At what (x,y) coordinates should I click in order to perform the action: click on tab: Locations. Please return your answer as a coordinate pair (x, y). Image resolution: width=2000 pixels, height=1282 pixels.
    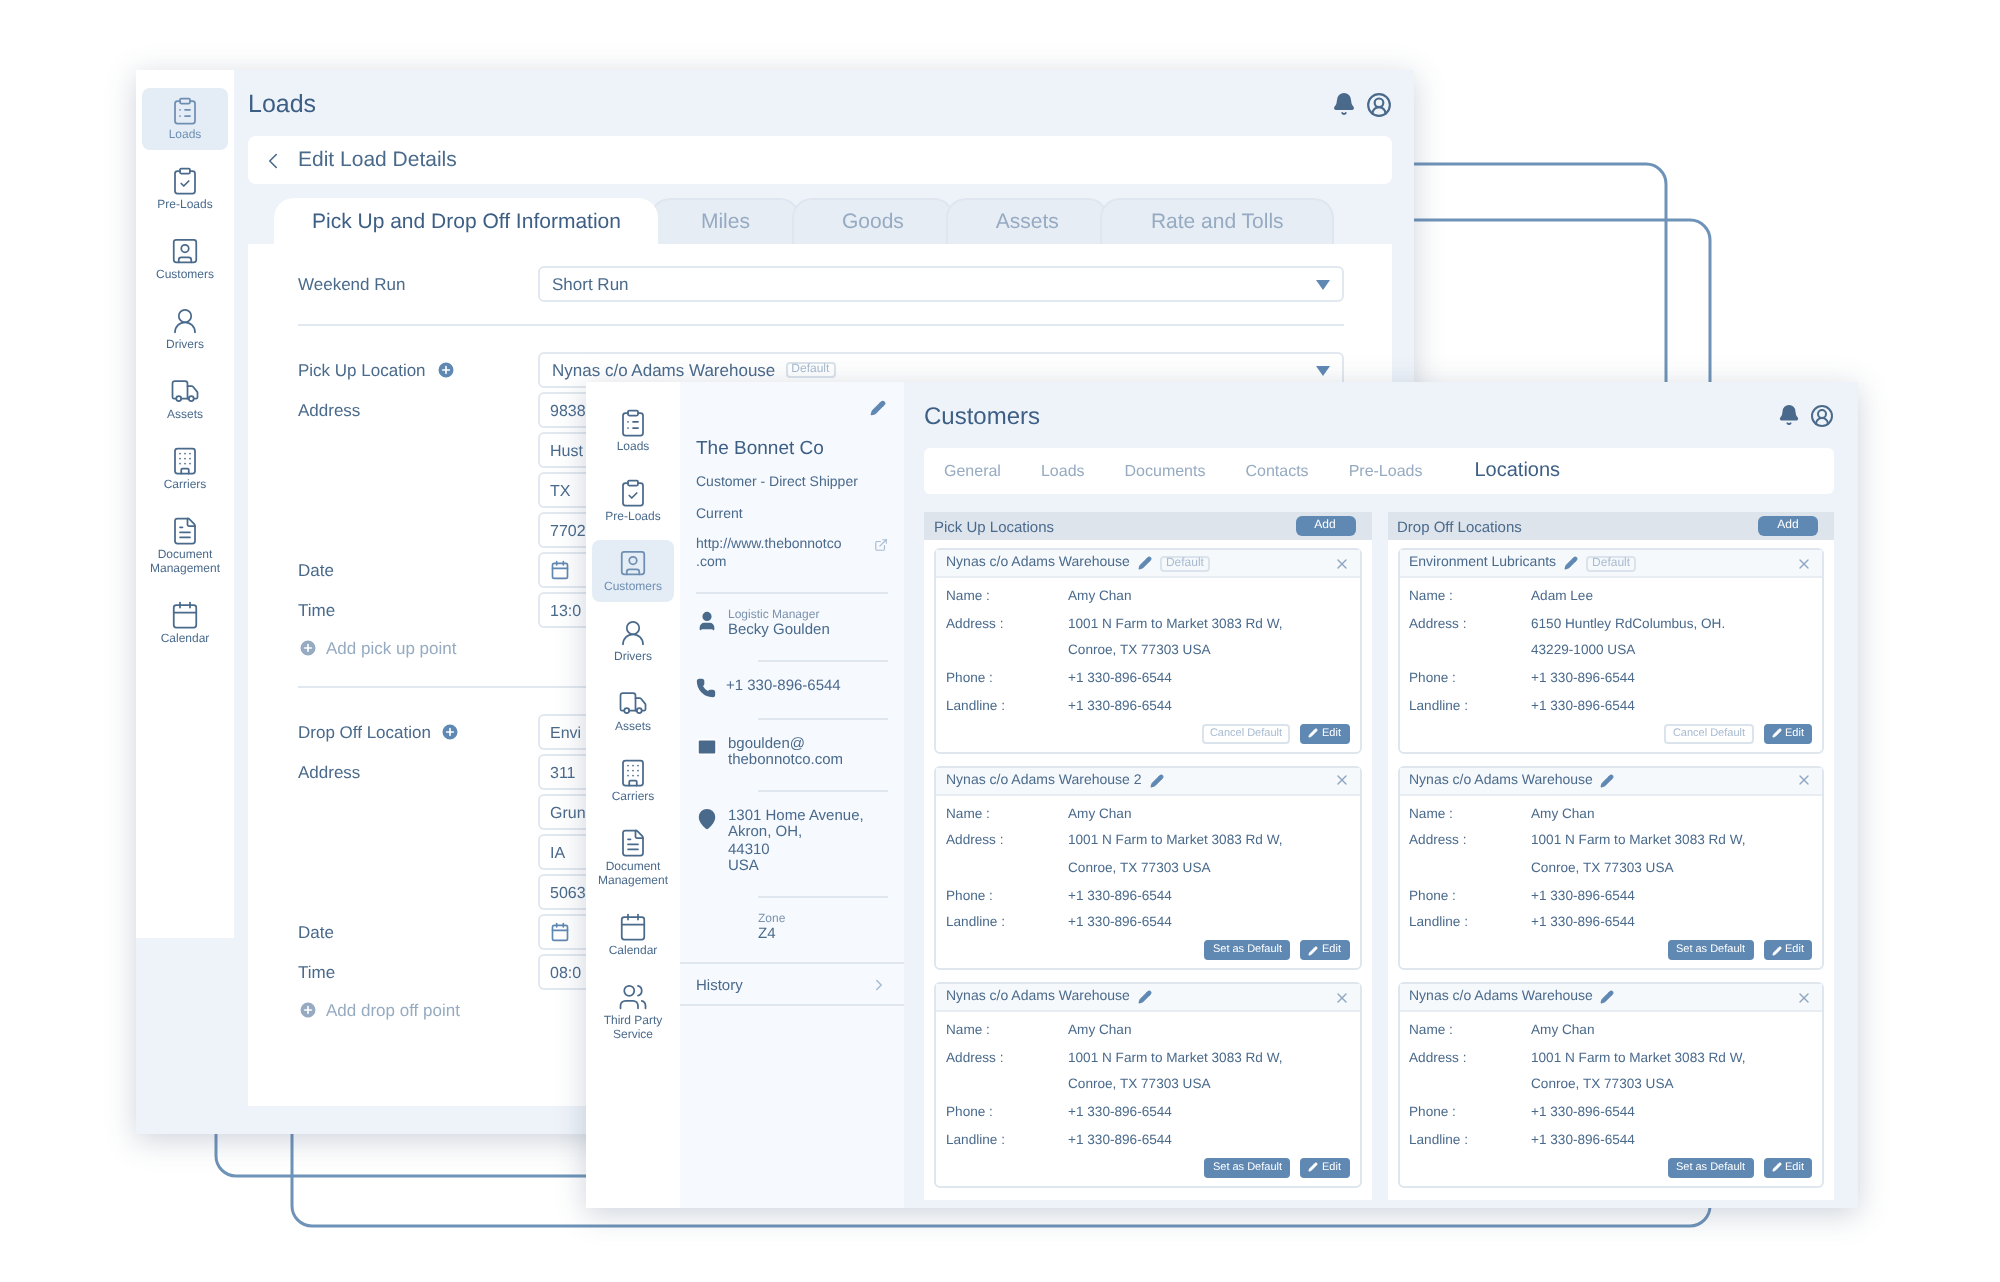
    Looking at the image, I should click on (1517, 471).